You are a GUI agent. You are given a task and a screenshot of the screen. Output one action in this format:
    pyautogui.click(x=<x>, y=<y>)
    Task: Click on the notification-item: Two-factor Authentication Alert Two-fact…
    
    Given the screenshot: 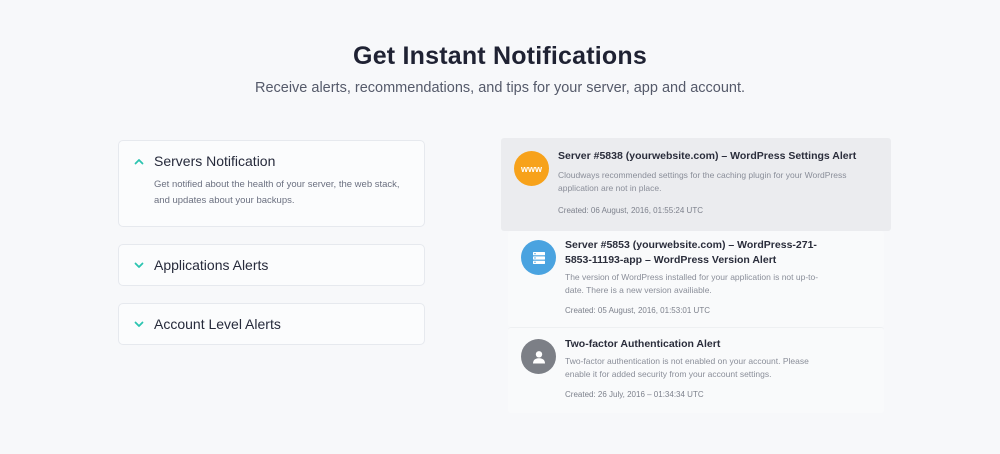 What is the action you would take?
    pyautogui.click(x=696, y=370)
    